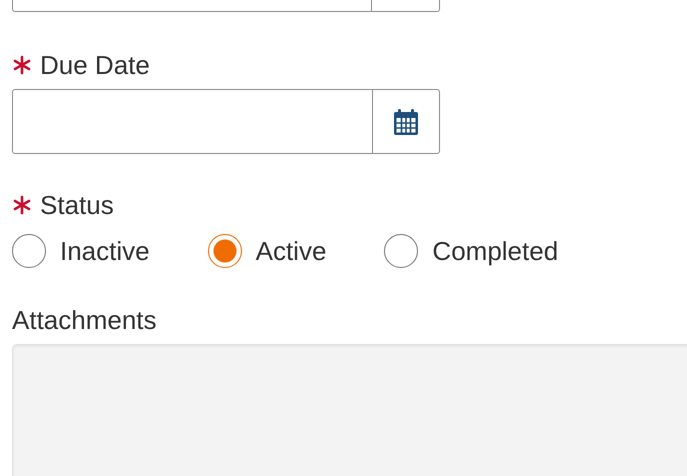  I want to click on radio-label: Active, so click(291, 251).